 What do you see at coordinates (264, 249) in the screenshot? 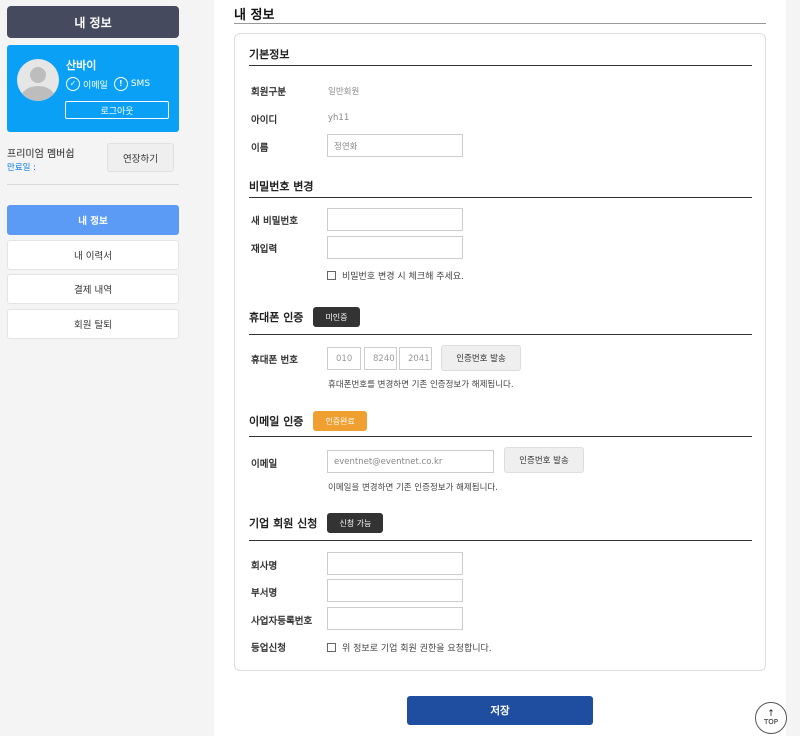
I see `confirm-password-label: 재입력` at bounding box center [264, 249].